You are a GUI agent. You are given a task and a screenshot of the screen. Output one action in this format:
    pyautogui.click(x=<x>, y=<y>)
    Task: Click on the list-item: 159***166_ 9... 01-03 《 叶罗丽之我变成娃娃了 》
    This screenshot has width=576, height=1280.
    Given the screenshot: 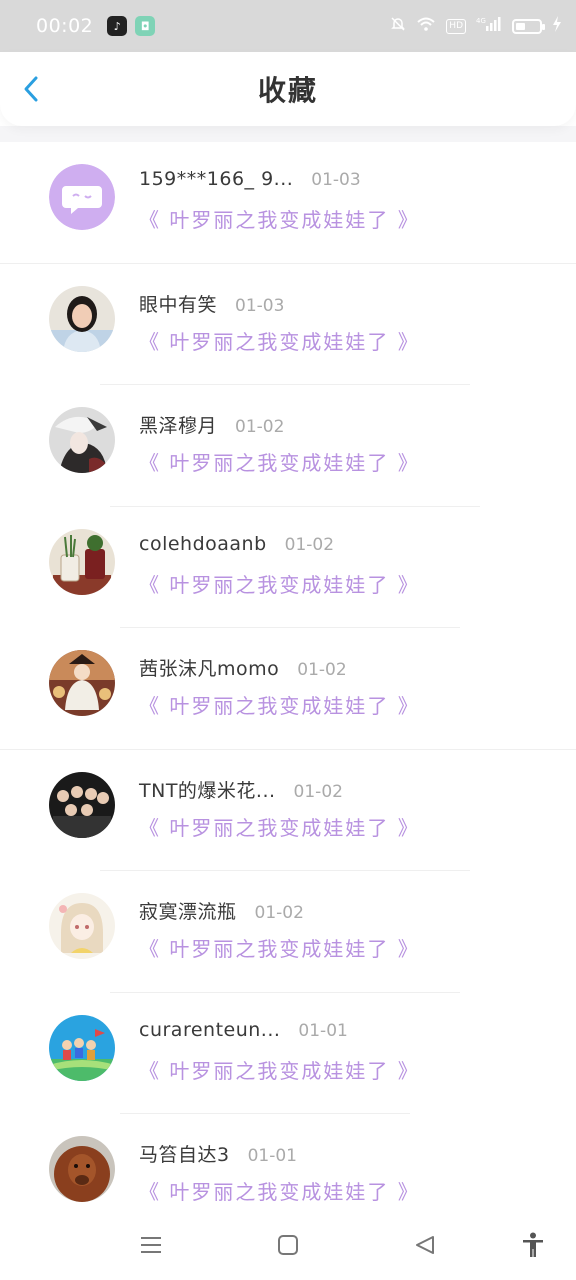 What is the action you would take?
    pyautogui.click(x=288, y=203)
    